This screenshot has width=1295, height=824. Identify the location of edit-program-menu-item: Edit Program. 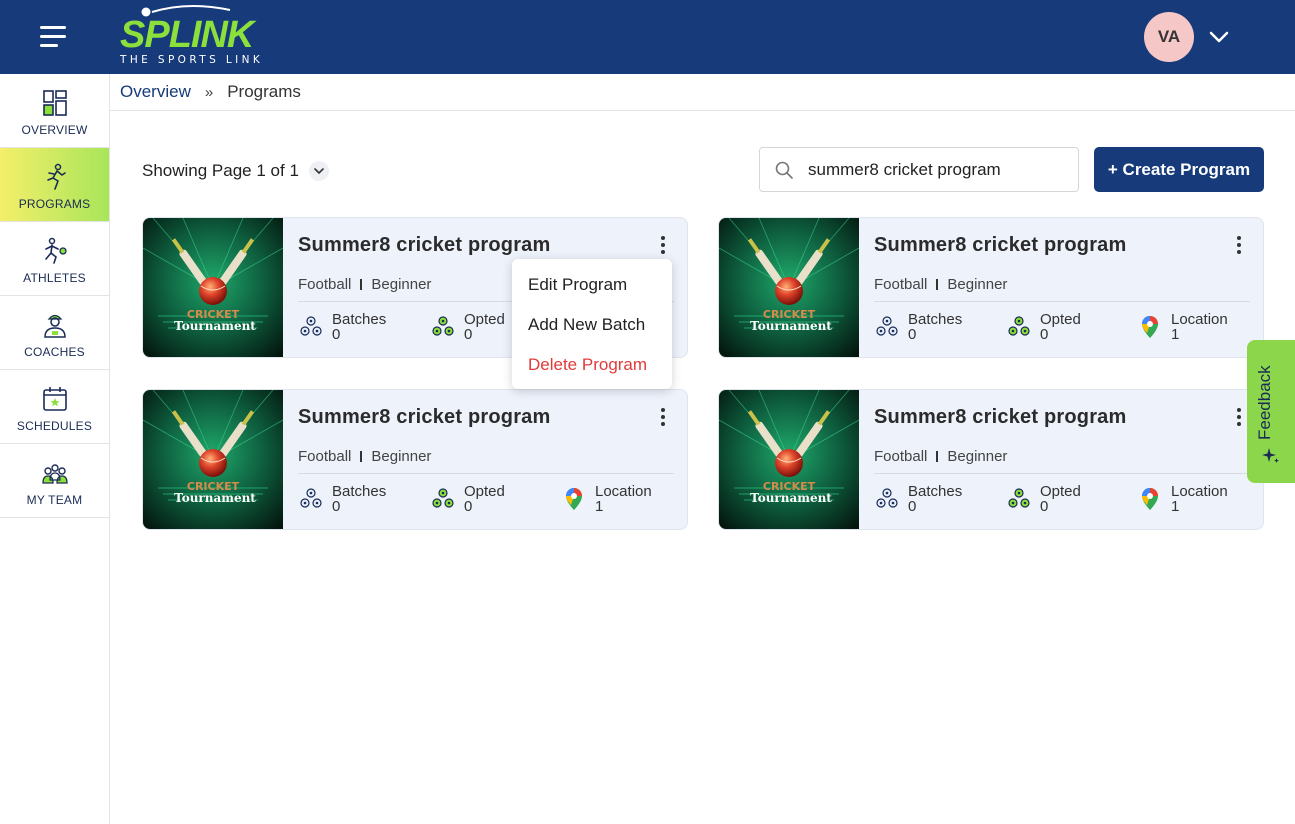
(592, 285).